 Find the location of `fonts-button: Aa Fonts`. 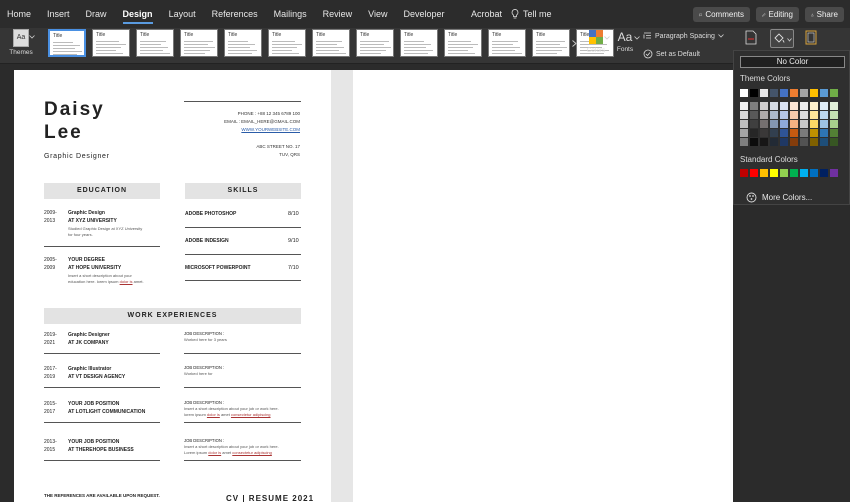

fonts-button: Aa Fonts is located at coordinates (625, 41).